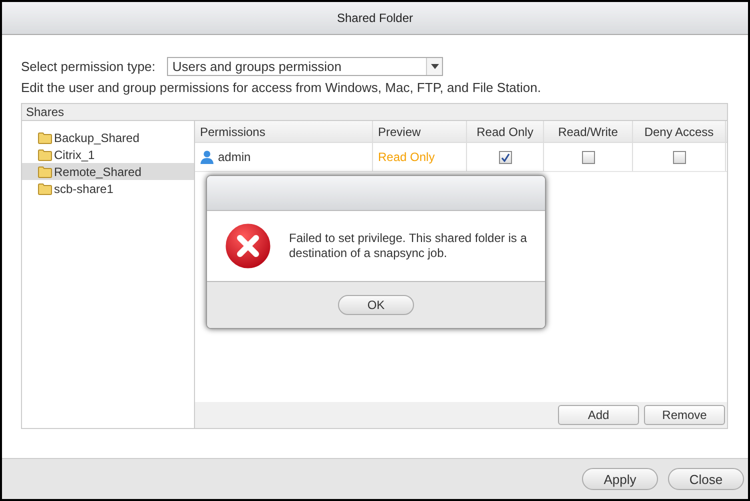 Image resolution: width=750 pixels, height=501 pixels. What do you see at coordinates (420, 131) in the screenshot?
I see `column-header: Preview` at bounding box center [420, 131].